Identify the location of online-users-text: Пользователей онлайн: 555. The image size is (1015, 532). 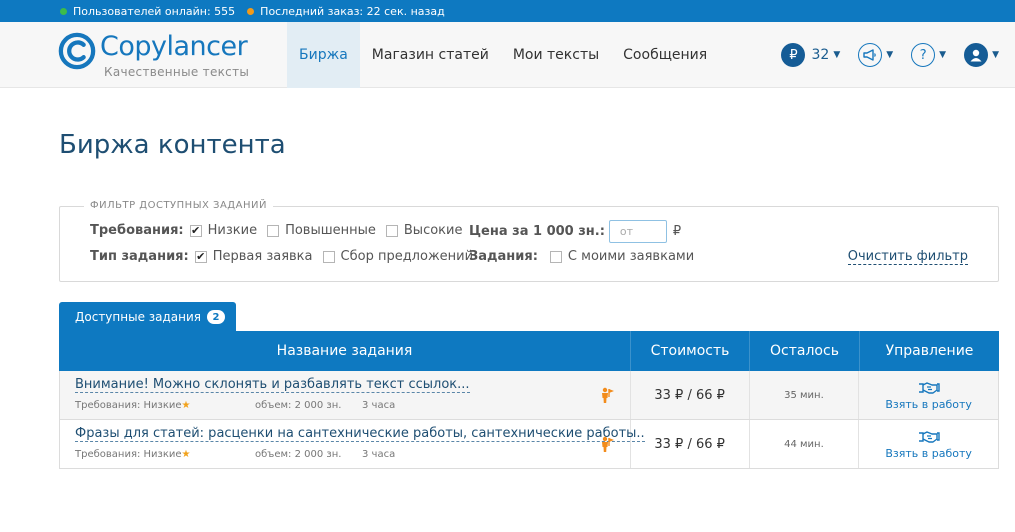
(154, 11).